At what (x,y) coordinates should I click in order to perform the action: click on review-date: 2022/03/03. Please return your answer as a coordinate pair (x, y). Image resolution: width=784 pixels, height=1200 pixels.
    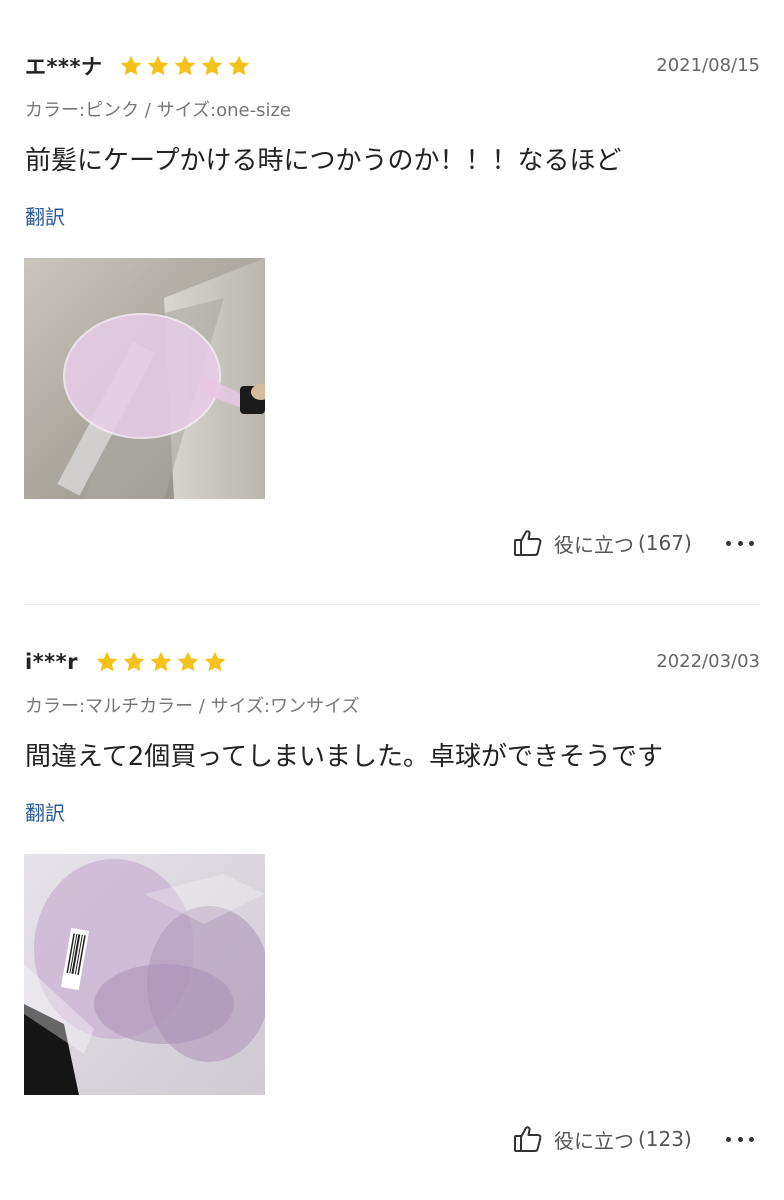
    Looking at the image, I should click on (708, 661).